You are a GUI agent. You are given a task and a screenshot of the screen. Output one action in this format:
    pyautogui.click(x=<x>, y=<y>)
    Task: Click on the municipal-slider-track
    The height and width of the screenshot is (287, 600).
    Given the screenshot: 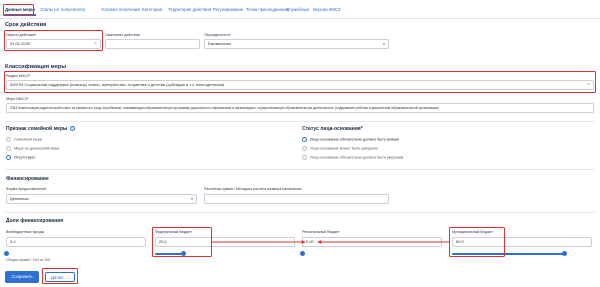 What is the action you would take?
    pyautogui.click(x=508, y=254)
    